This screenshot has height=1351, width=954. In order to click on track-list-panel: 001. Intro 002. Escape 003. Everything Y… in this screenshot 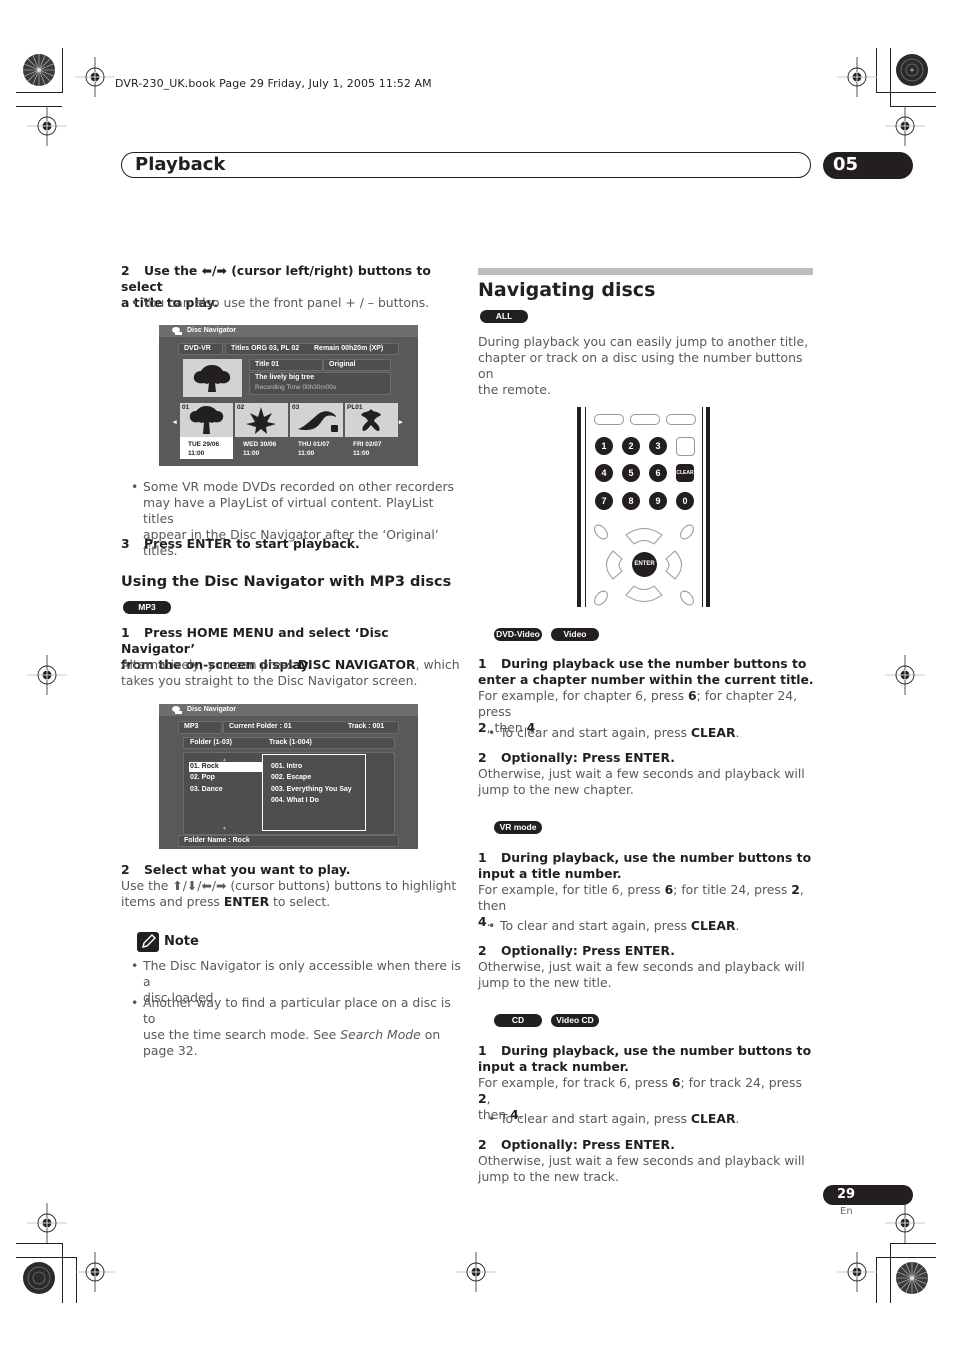, I will do `click(314, 792)`.